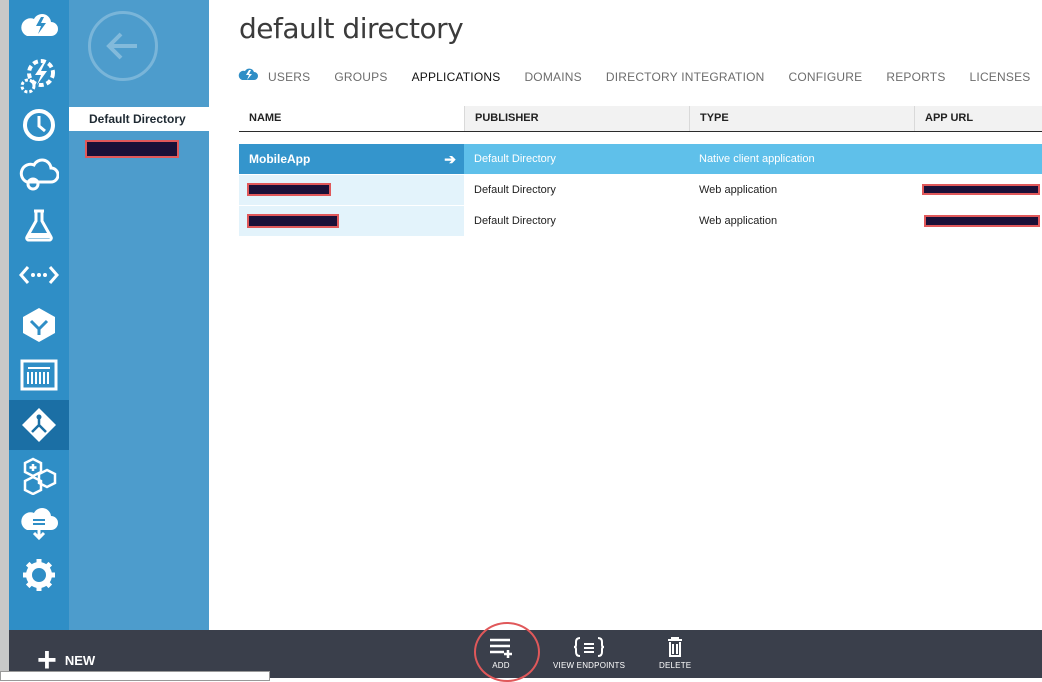 The image size is (1042, 682). I want to click on tab-licenses: LICENSES, so click(1000, 77).